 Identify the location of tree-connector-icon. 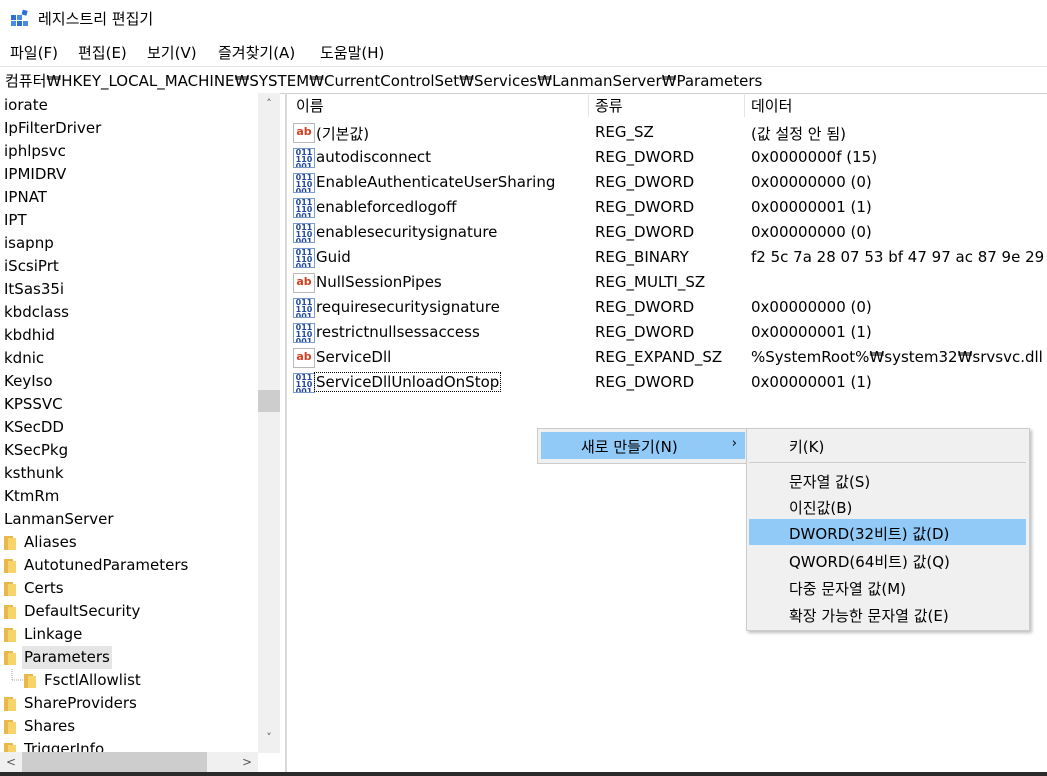
(17, 675).